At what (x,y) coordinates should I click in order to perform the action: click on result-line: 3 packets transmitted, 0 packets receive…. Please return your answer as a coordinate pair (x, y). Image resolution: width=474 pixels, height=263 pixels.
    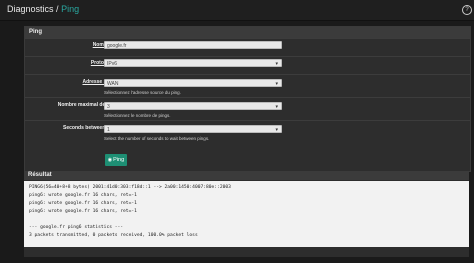
    Looking at the image, I should click on (113, 235).